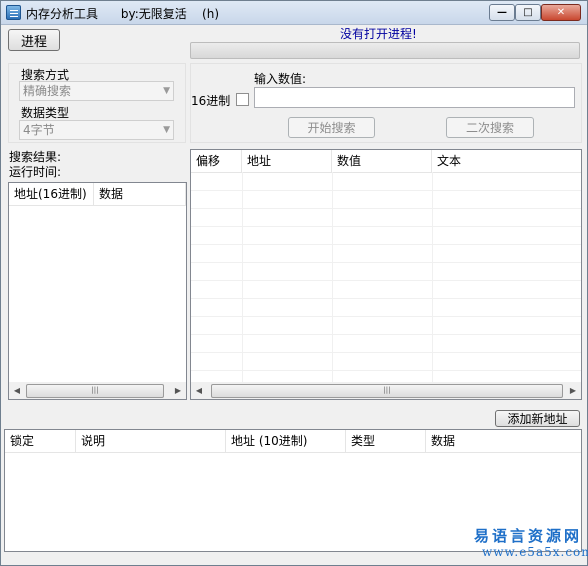  I want to click on maximize-icon: □, so click(528, 12).